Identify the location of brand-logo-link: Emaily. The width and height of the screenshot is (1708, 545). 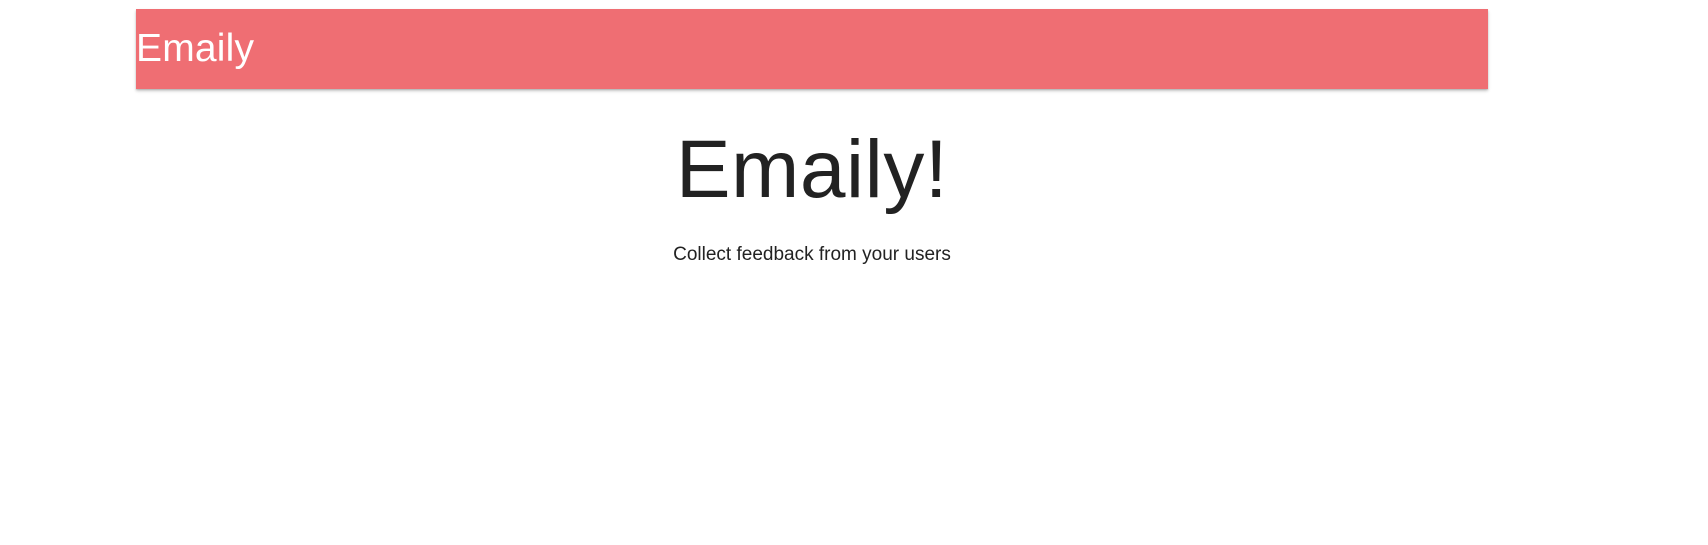
(195, 49).